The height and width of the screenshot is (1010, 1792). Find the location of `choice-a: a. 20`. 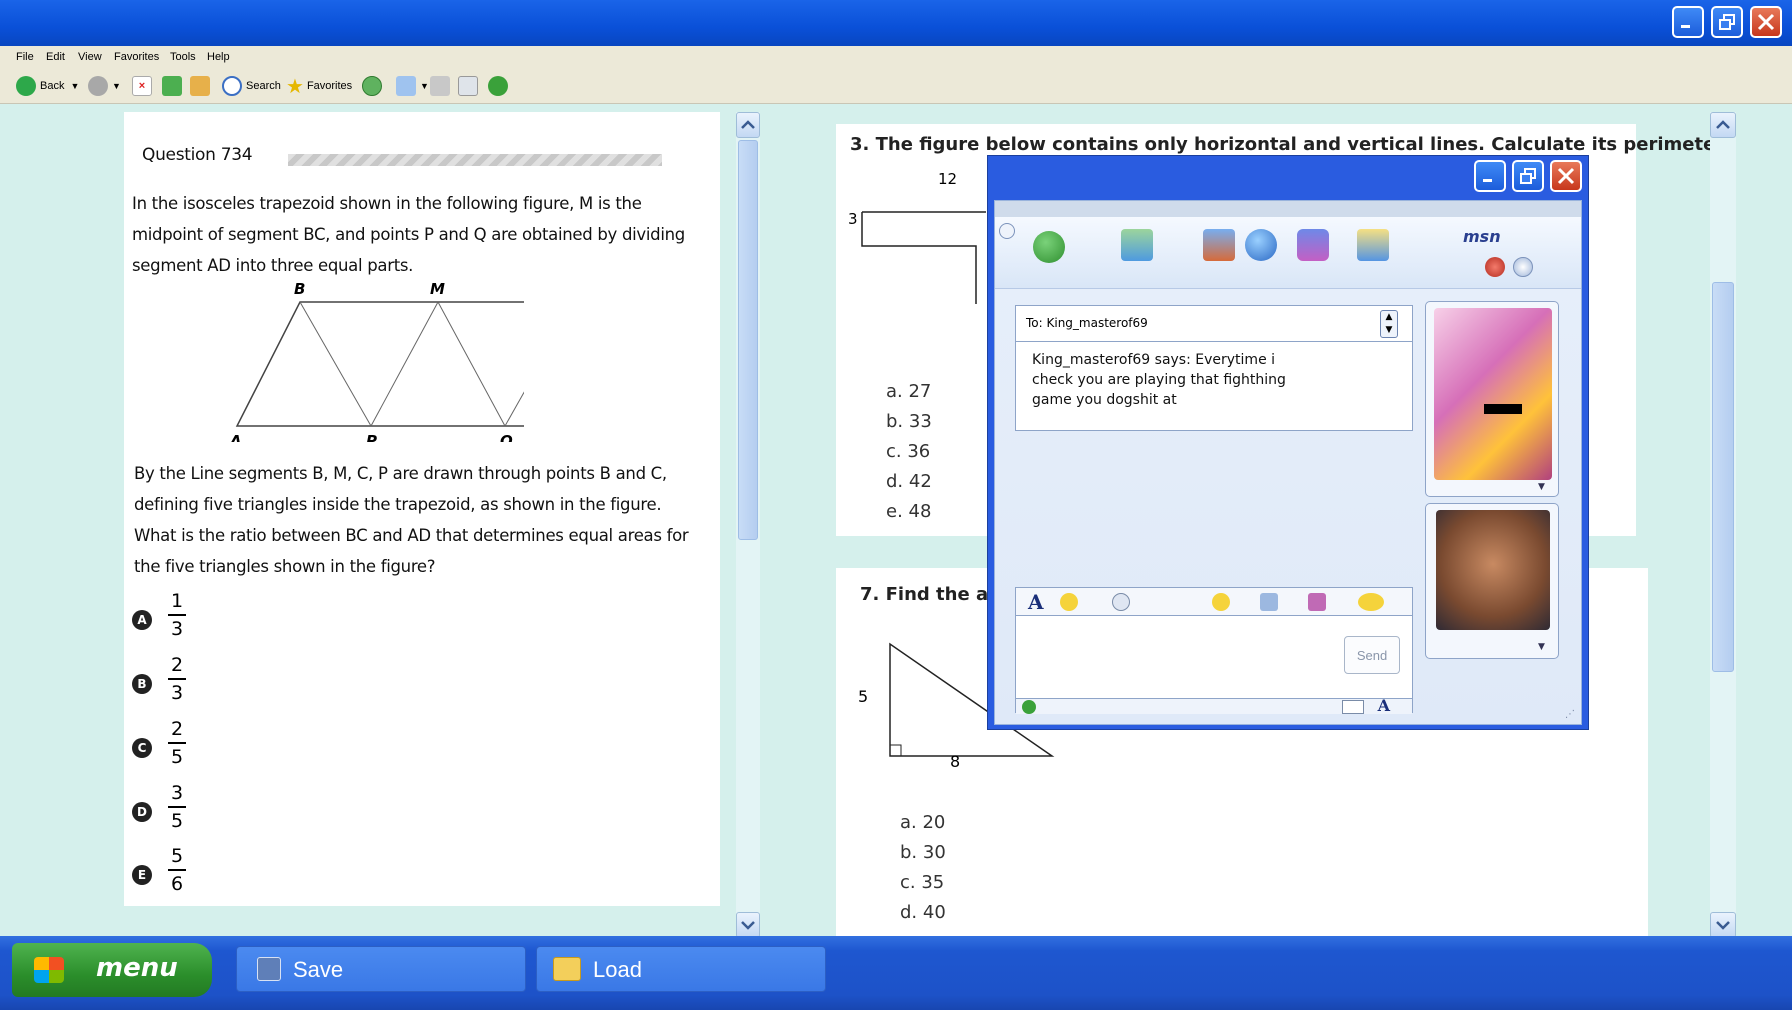

choice-a: a. 20 is located at coordinates (922, 822).